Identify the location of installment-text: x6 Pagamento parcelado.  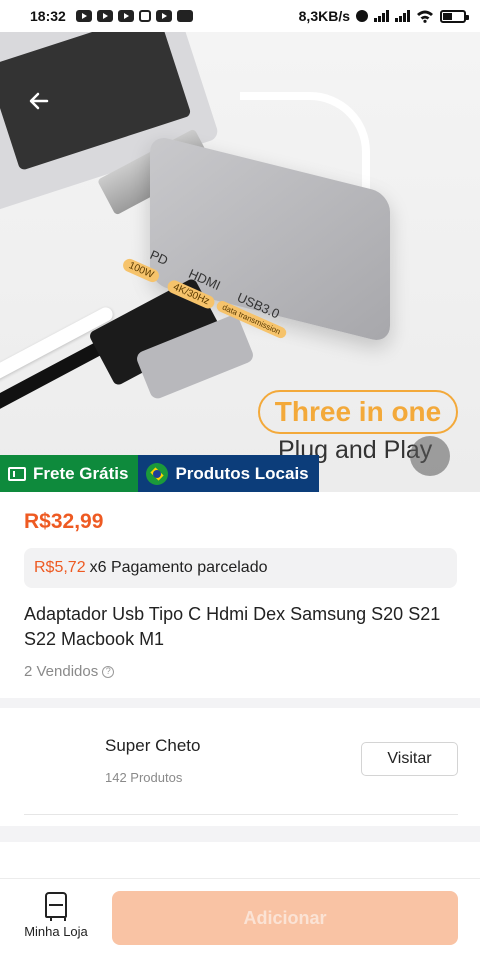
(178, 567).